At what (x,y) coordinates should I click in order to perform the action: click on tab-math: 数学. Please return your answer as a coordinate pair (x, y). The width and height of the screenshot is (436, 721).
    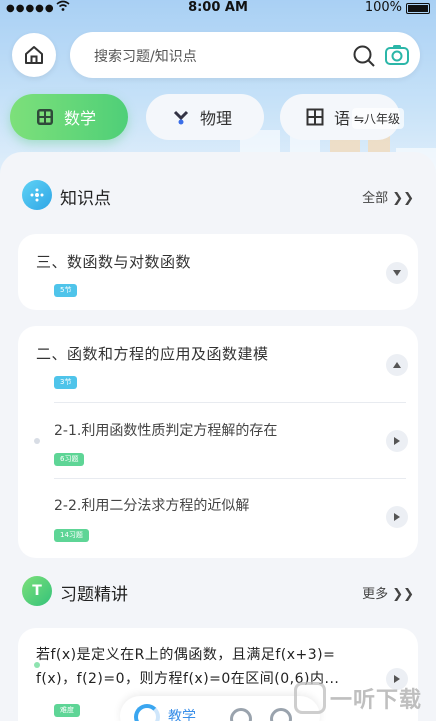
    Looking at the image, I should click on (69, 117).